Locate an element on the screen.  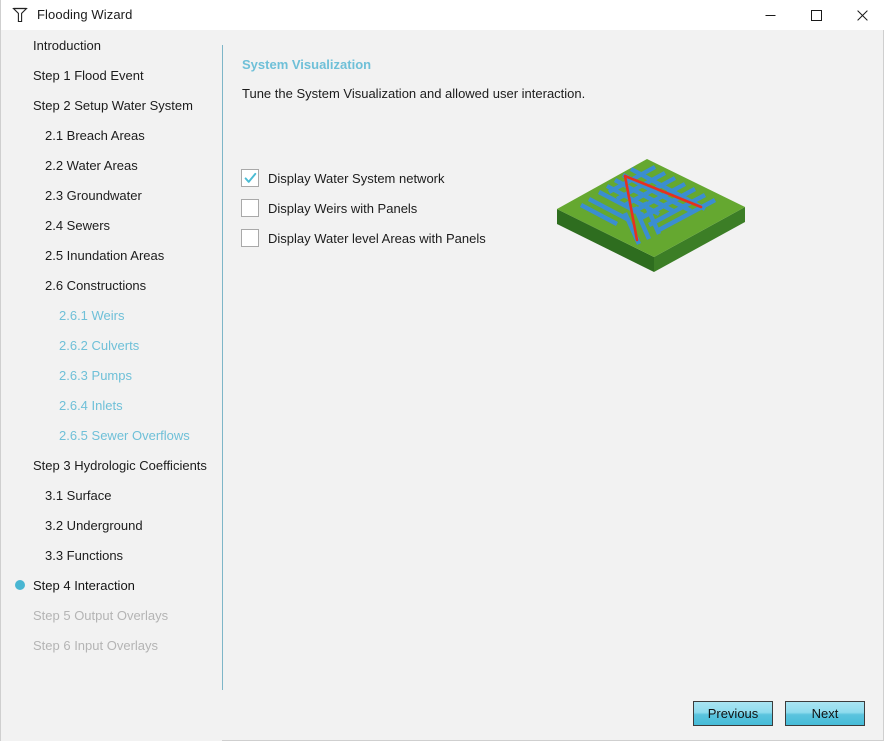
title-bar: Flooding Wizard is located at coordinates (442, 15).